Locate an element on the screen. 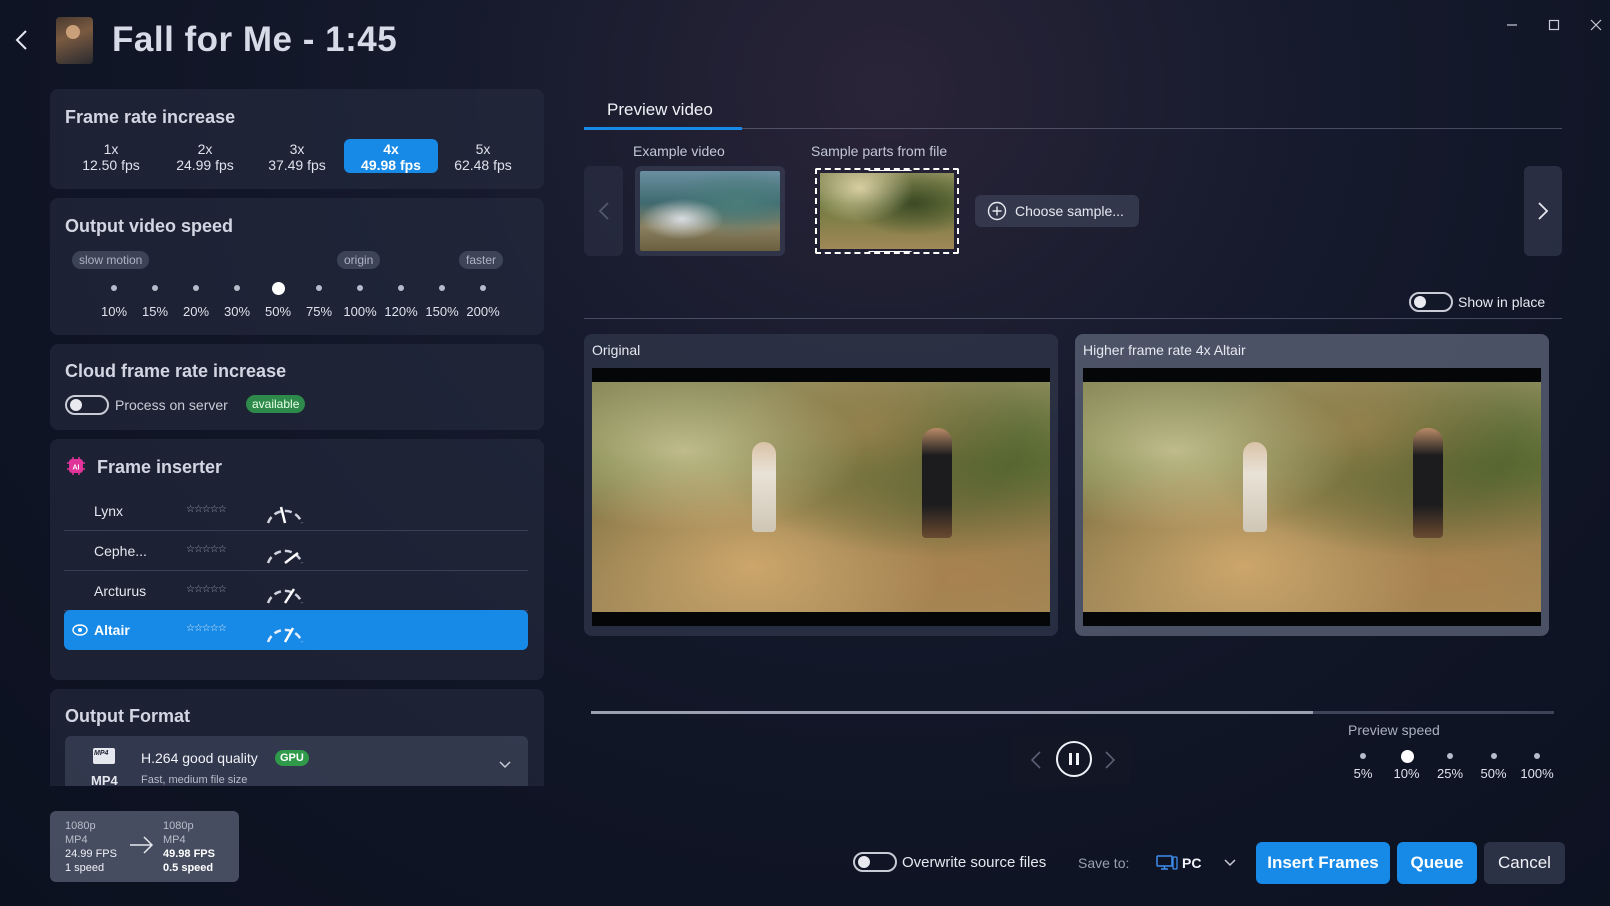  fps-option-2x: 2x 24.99 fps is located at coordinates (205, 156).